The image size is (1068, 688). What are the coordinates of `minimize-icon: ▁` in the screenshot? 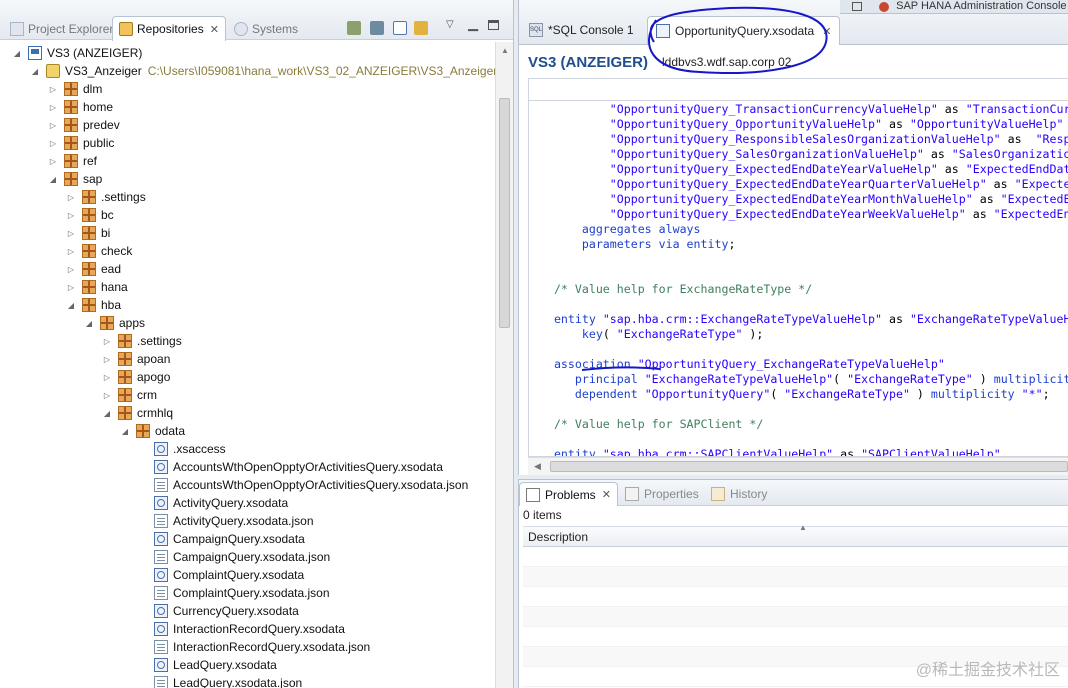 It's located at (473, 24).